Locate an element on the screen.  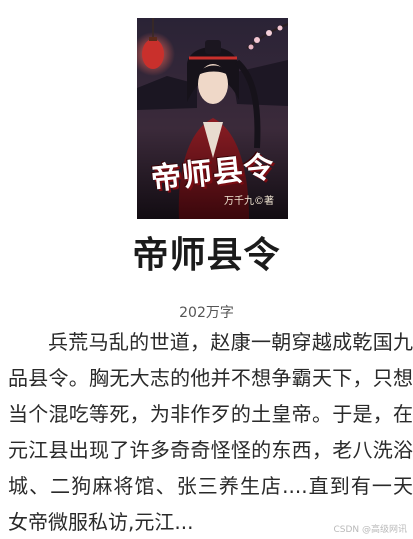
word-count: 202万字 is located at coordinates (206, 313).